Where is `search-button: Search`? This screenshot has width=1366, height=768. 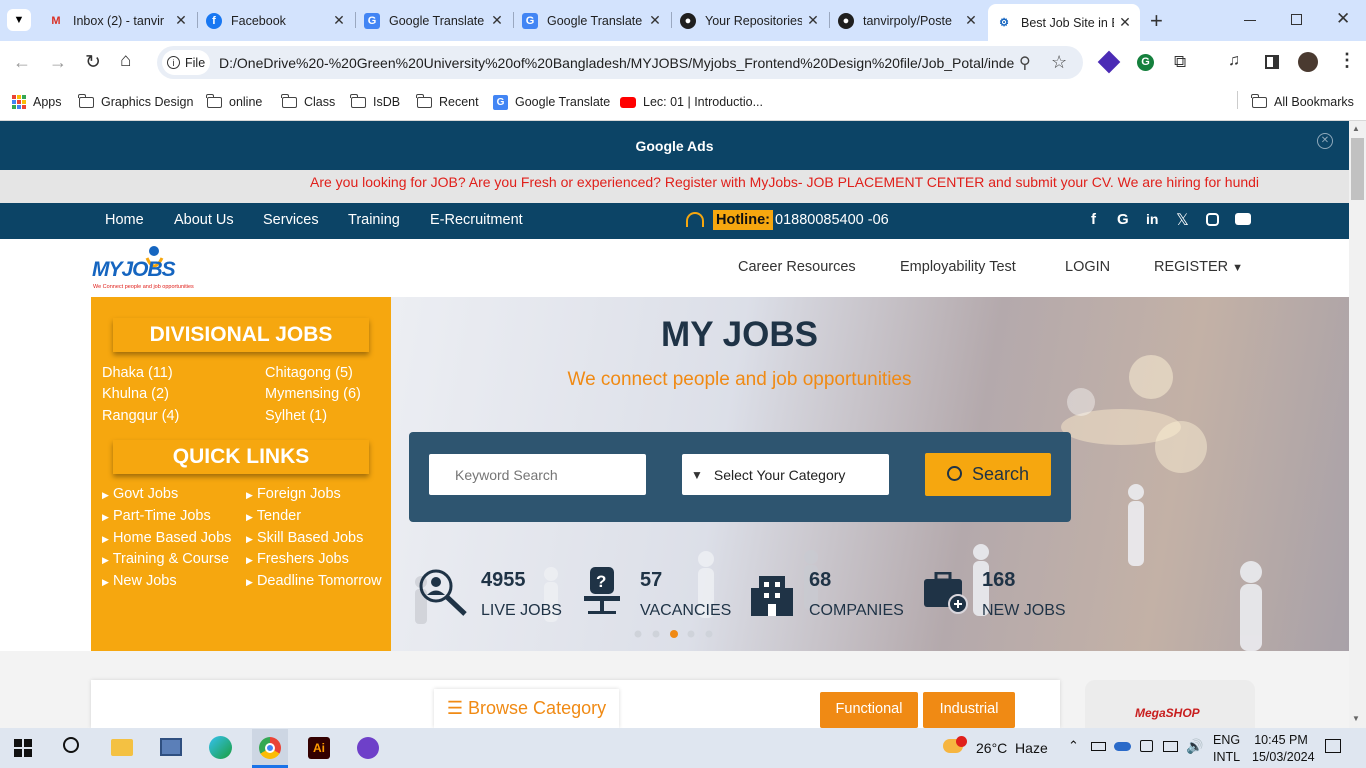 search-button: Search is located at coordinates (988, 474).